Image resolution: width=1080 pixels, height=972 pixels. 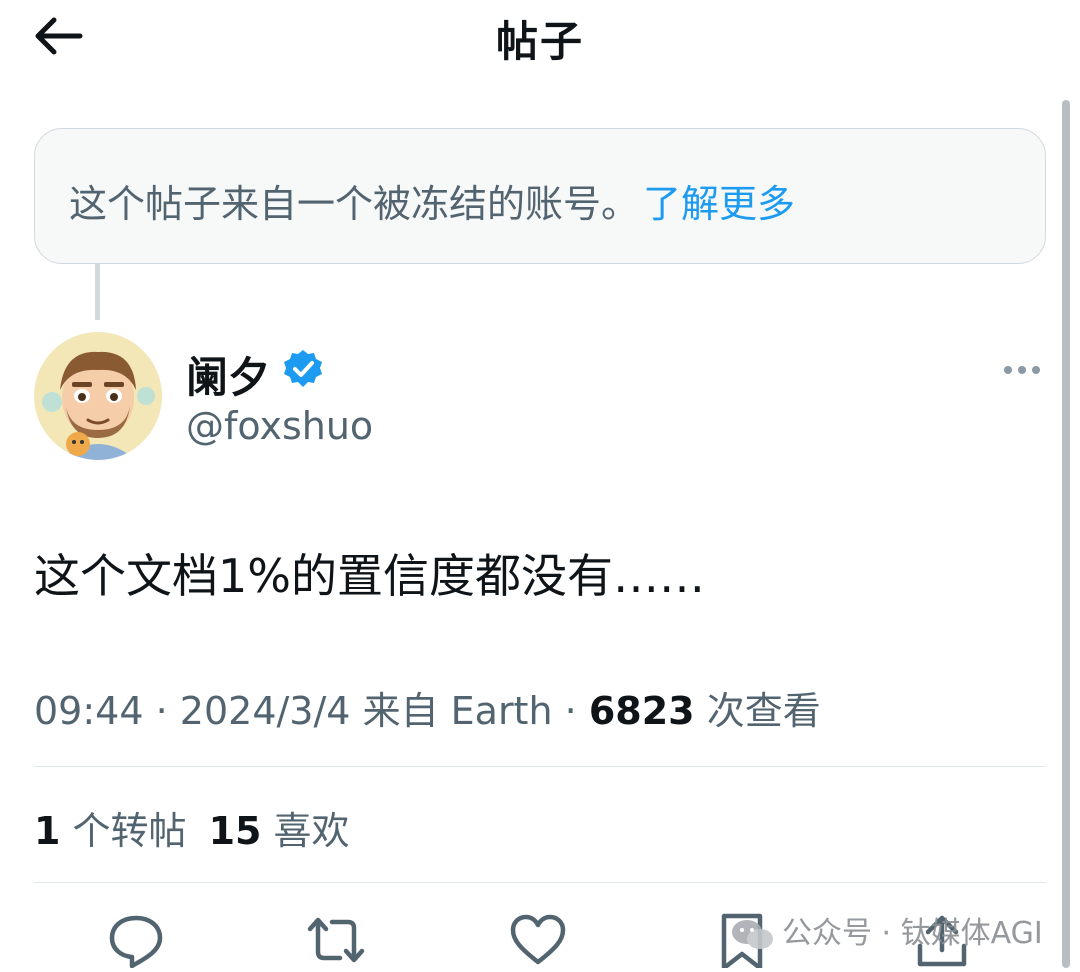 I want to click on reply-icon, so click(x=136, y=942).